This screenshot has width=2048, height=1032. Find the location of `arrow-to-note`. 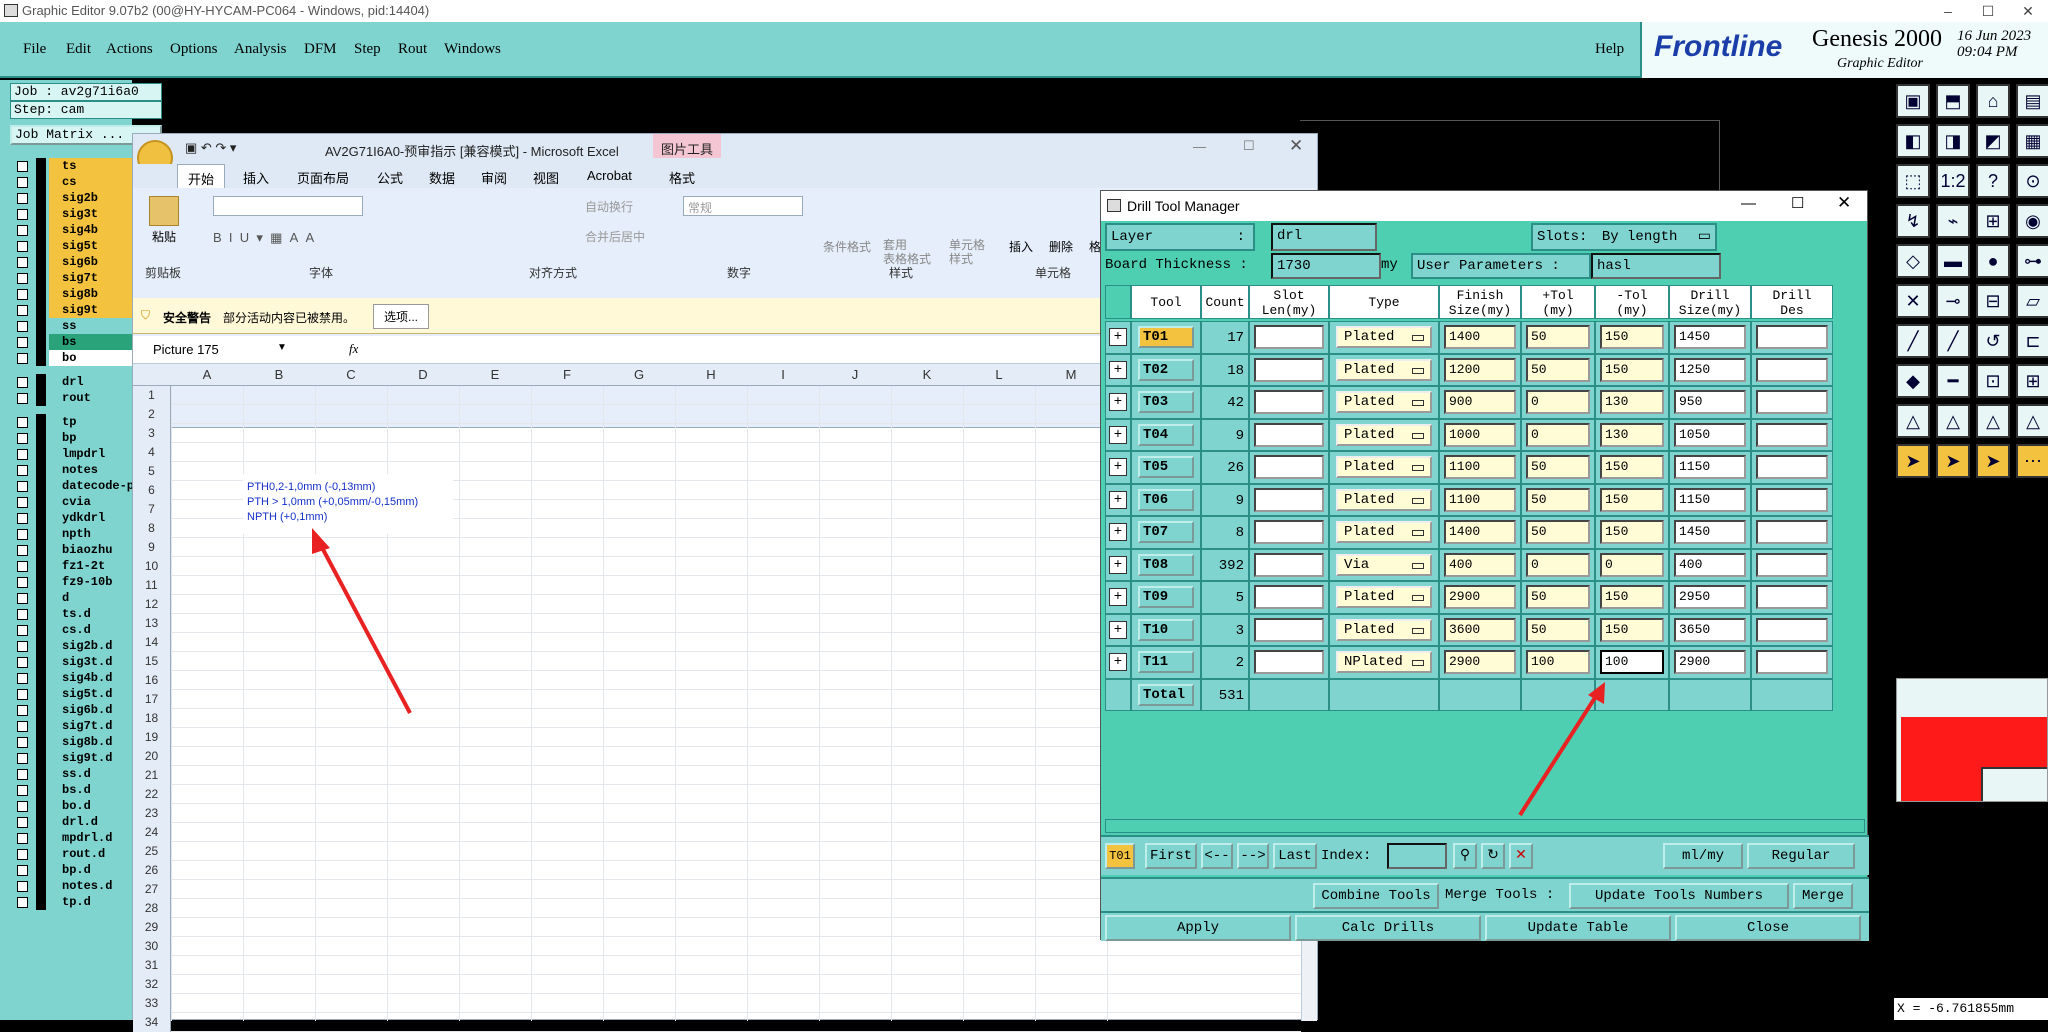

arrow-to-note is located at coordinates (362, 621).